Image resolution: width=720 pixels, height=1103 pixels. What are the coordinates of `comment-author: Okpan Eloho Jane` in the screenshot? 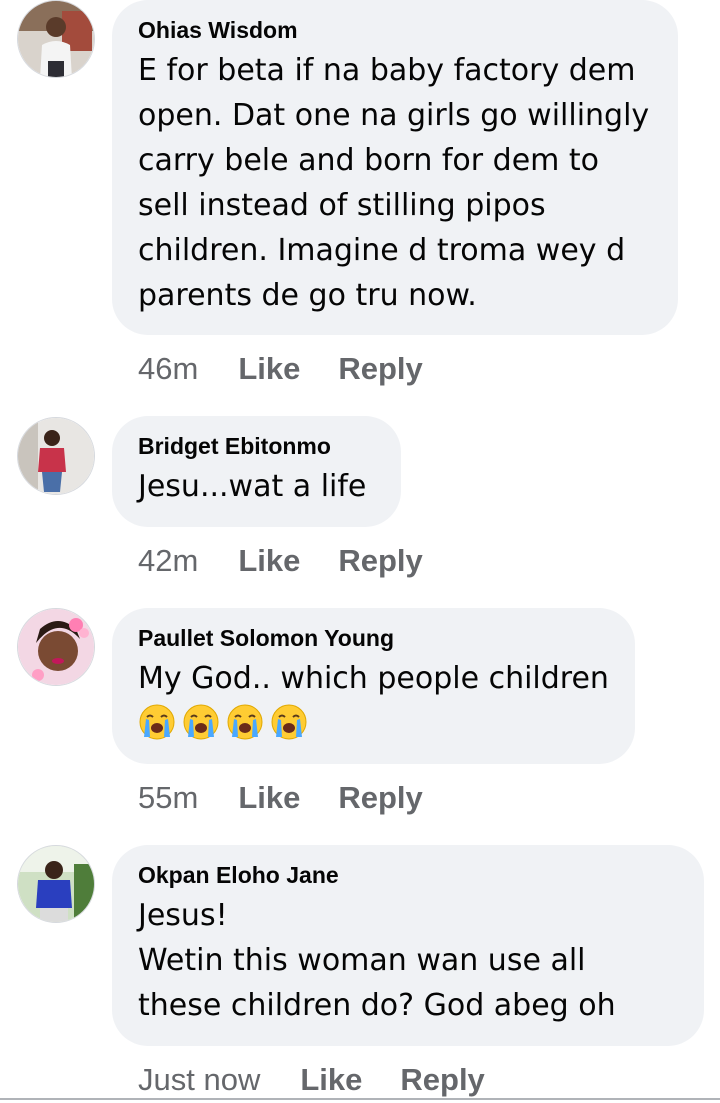 It's located at (408, 875).